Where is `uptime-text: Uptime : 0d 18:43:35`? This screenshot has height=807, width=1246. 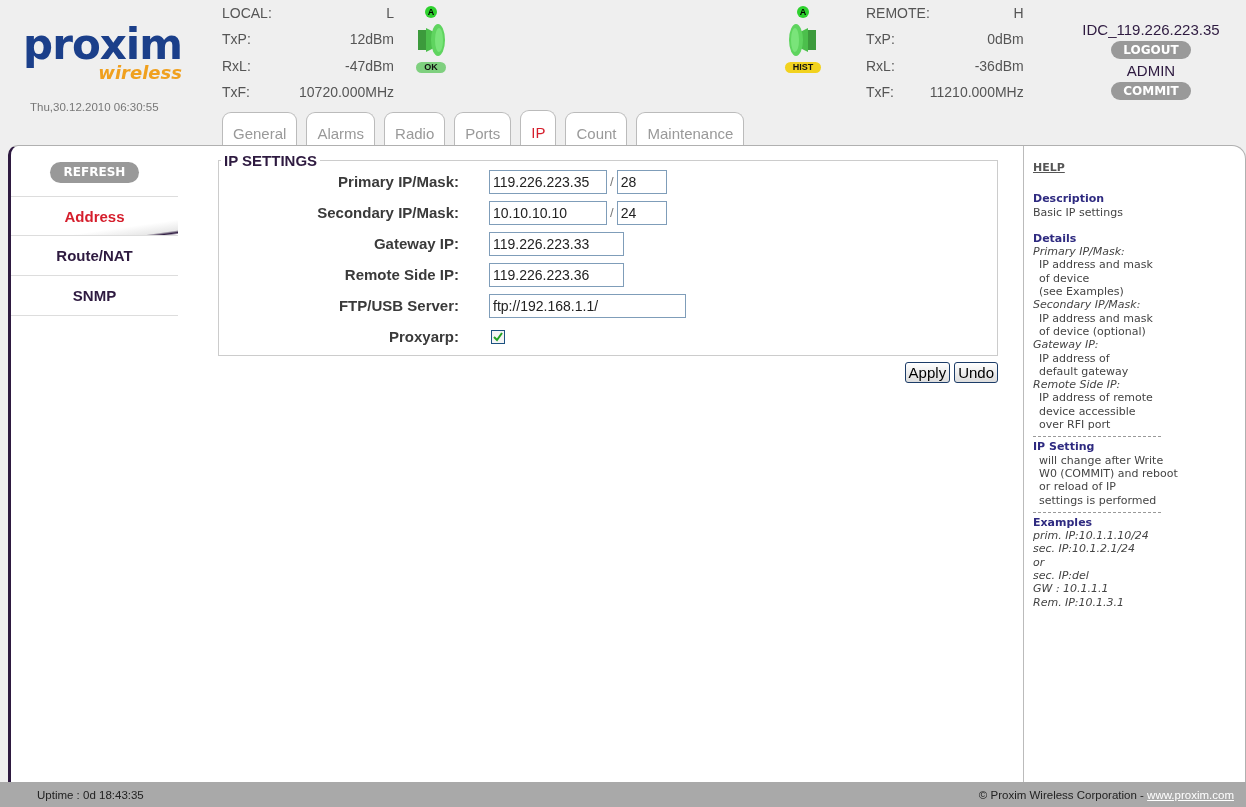
uptime-text: Uptime : 0d 18:43:35 is located at coordinates (90, 794).